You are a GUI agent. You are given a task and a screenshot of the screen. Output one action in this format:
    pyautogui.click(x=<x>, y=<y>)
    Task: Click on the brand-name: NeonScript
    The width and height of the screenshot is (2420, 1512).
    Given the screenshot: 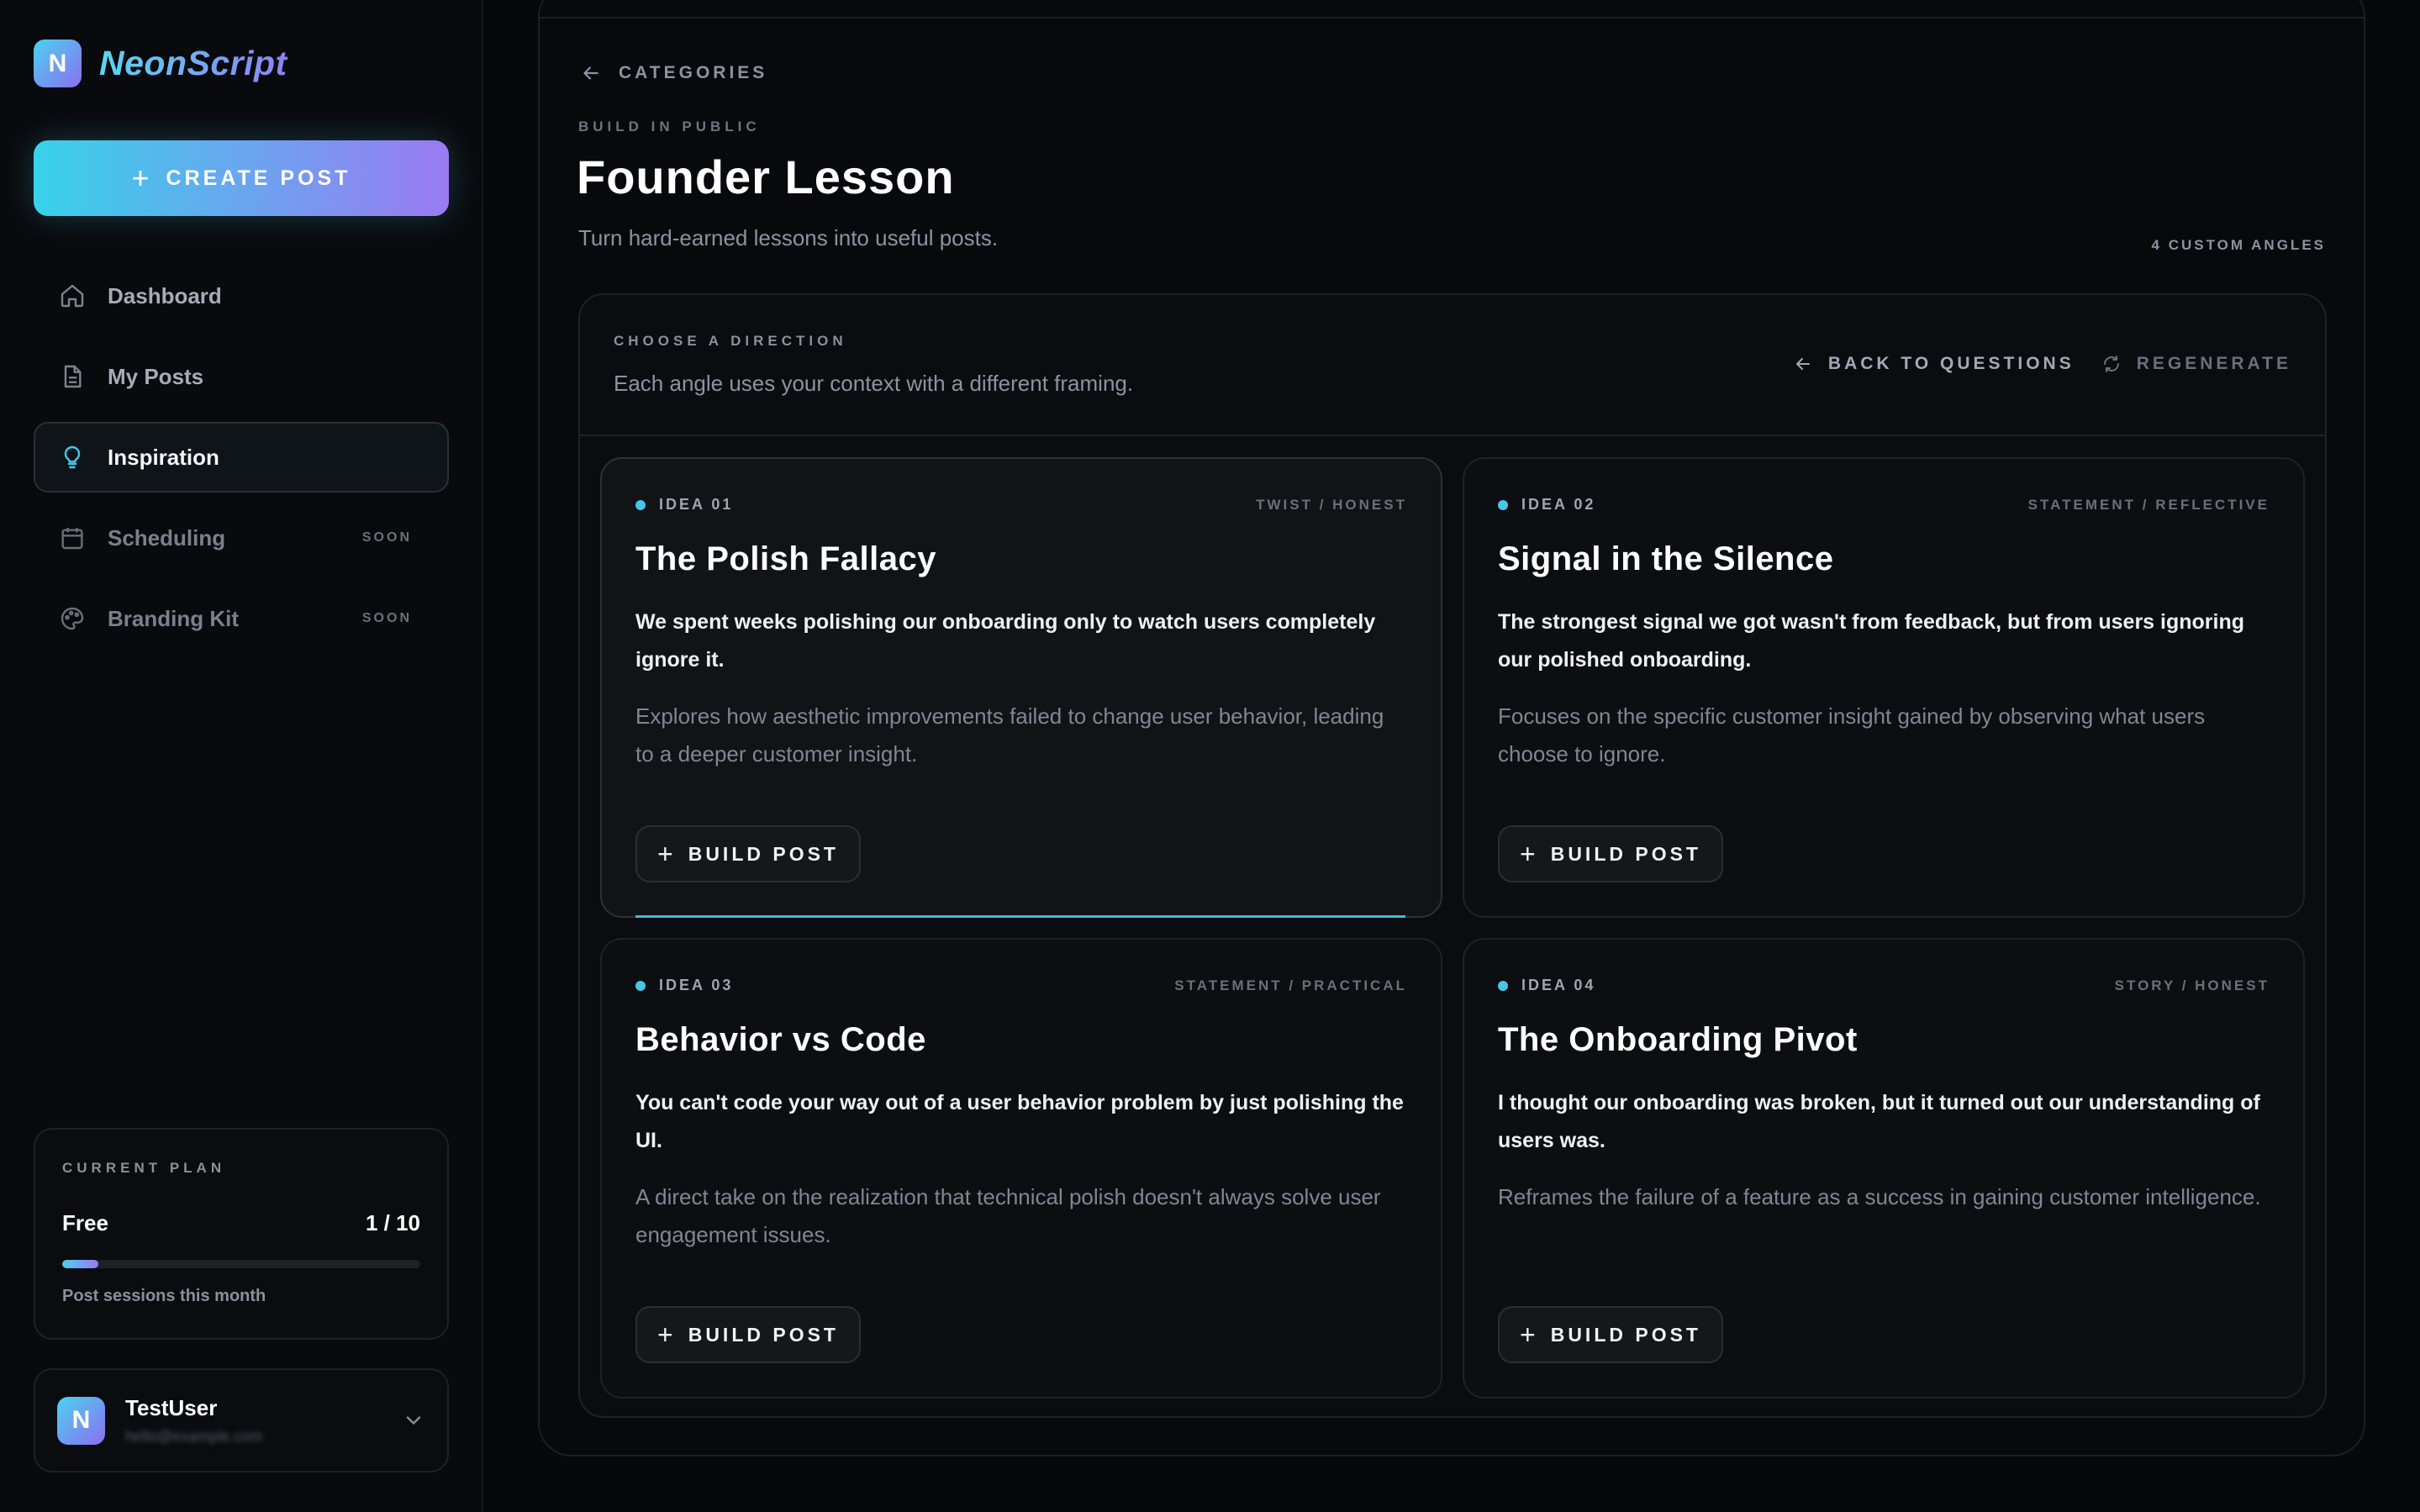 What is the action you would take?
    pyautogui.click(x=193, y=63)
    